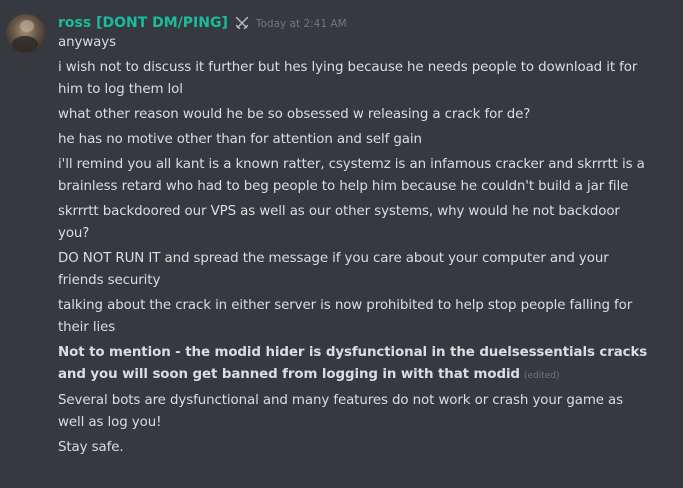 The width and height of the screenshot is (683, 488). What do you see at coordinates (25, 44) in the screenshot?
I see `avatar-shadow` at bounding box center [25, 44].